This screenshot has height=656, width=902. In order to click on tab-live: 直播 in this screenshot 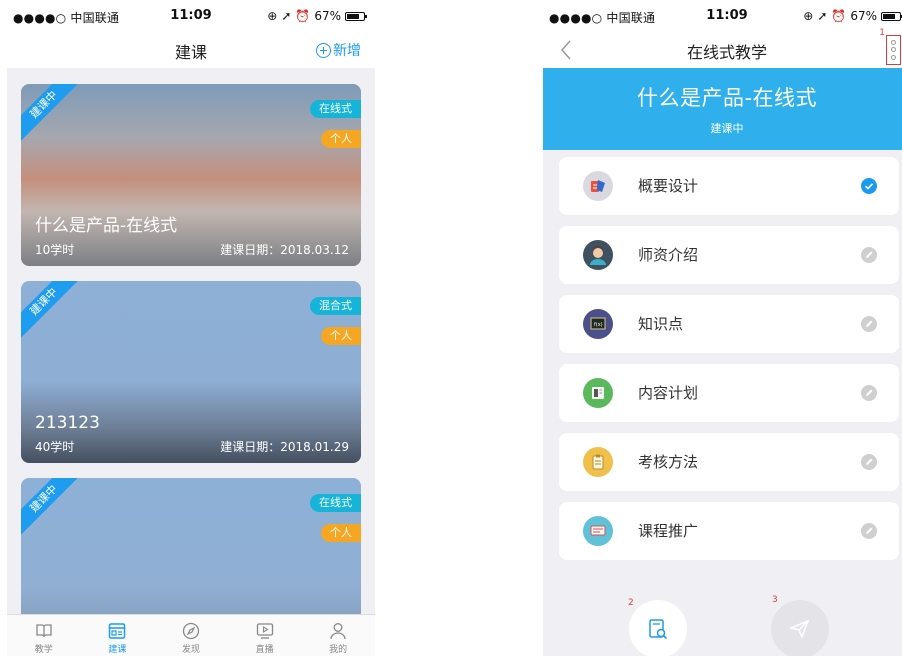, I will do `click(265, 635)`.